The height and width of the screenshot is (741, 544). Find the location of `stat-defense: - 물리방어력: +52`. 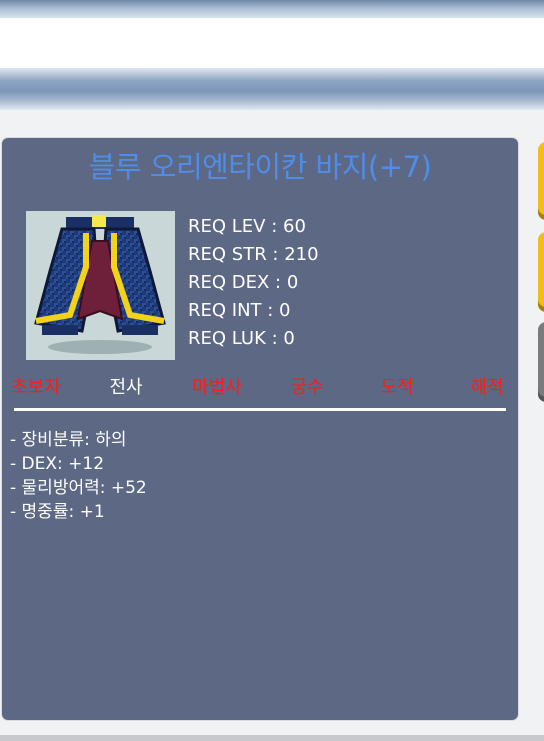

stat-defense: - 물리방어력: +52 is located at coordinates (78, 488).